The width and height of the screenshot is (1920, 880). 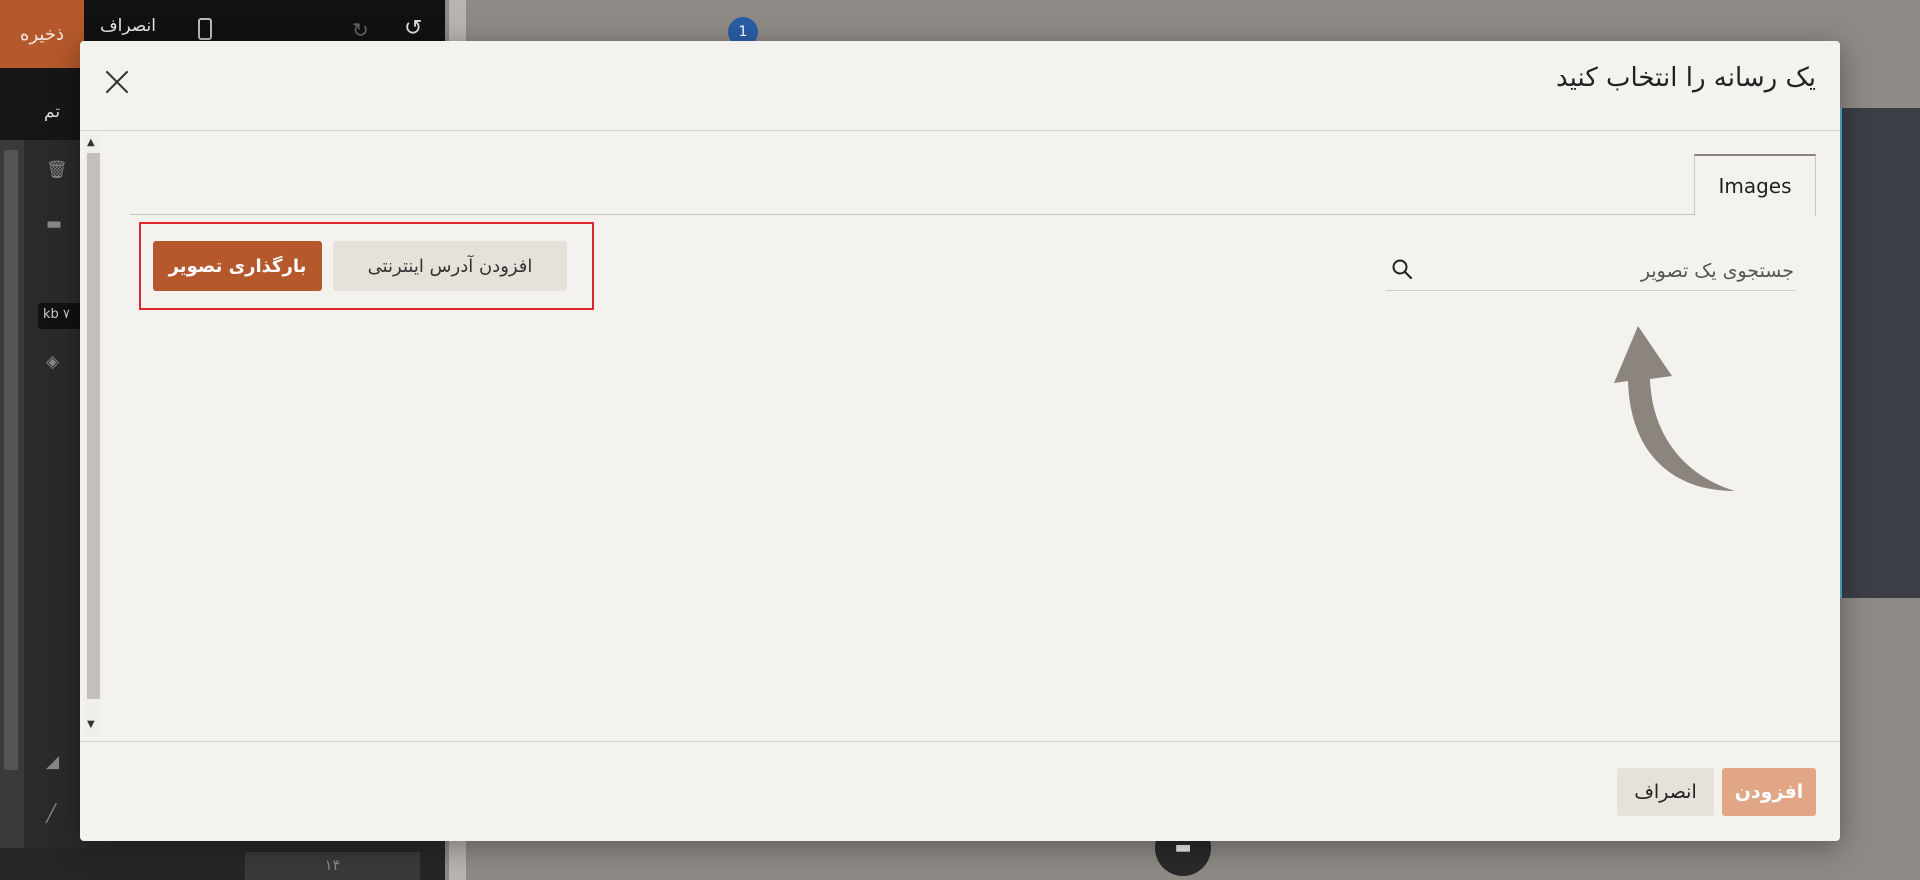 I want to click on add-button: افزودن, so click(x=1769, y=792).